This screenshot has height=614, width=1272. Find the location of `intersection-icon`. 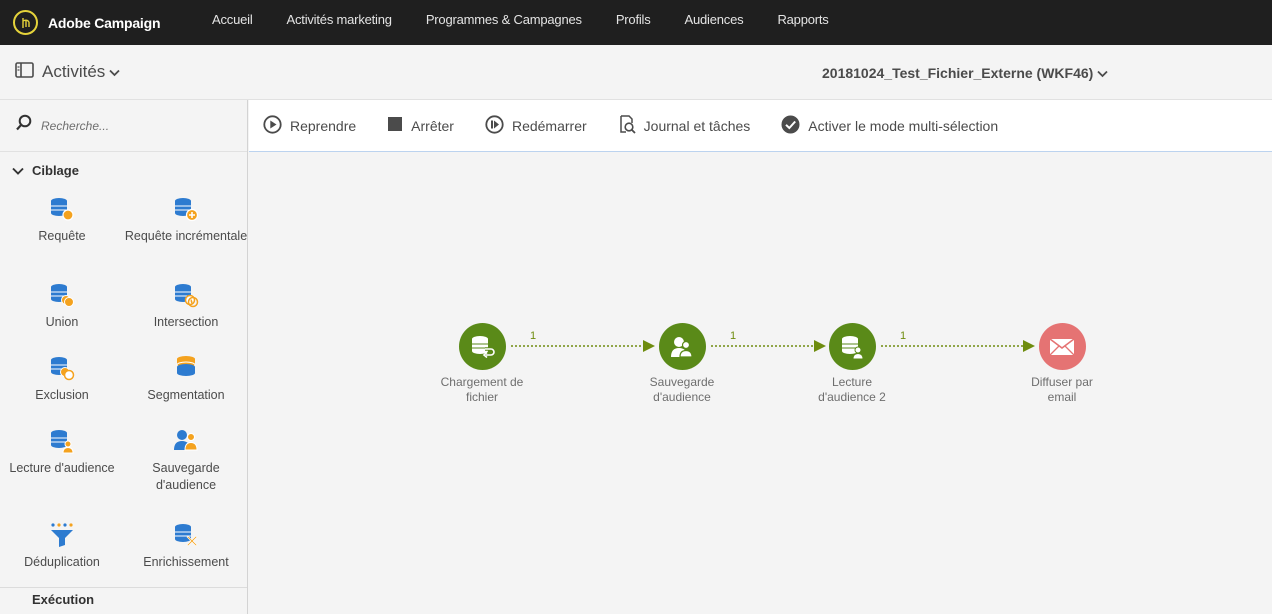

intersection-icon is located at coordinates (186, 293).